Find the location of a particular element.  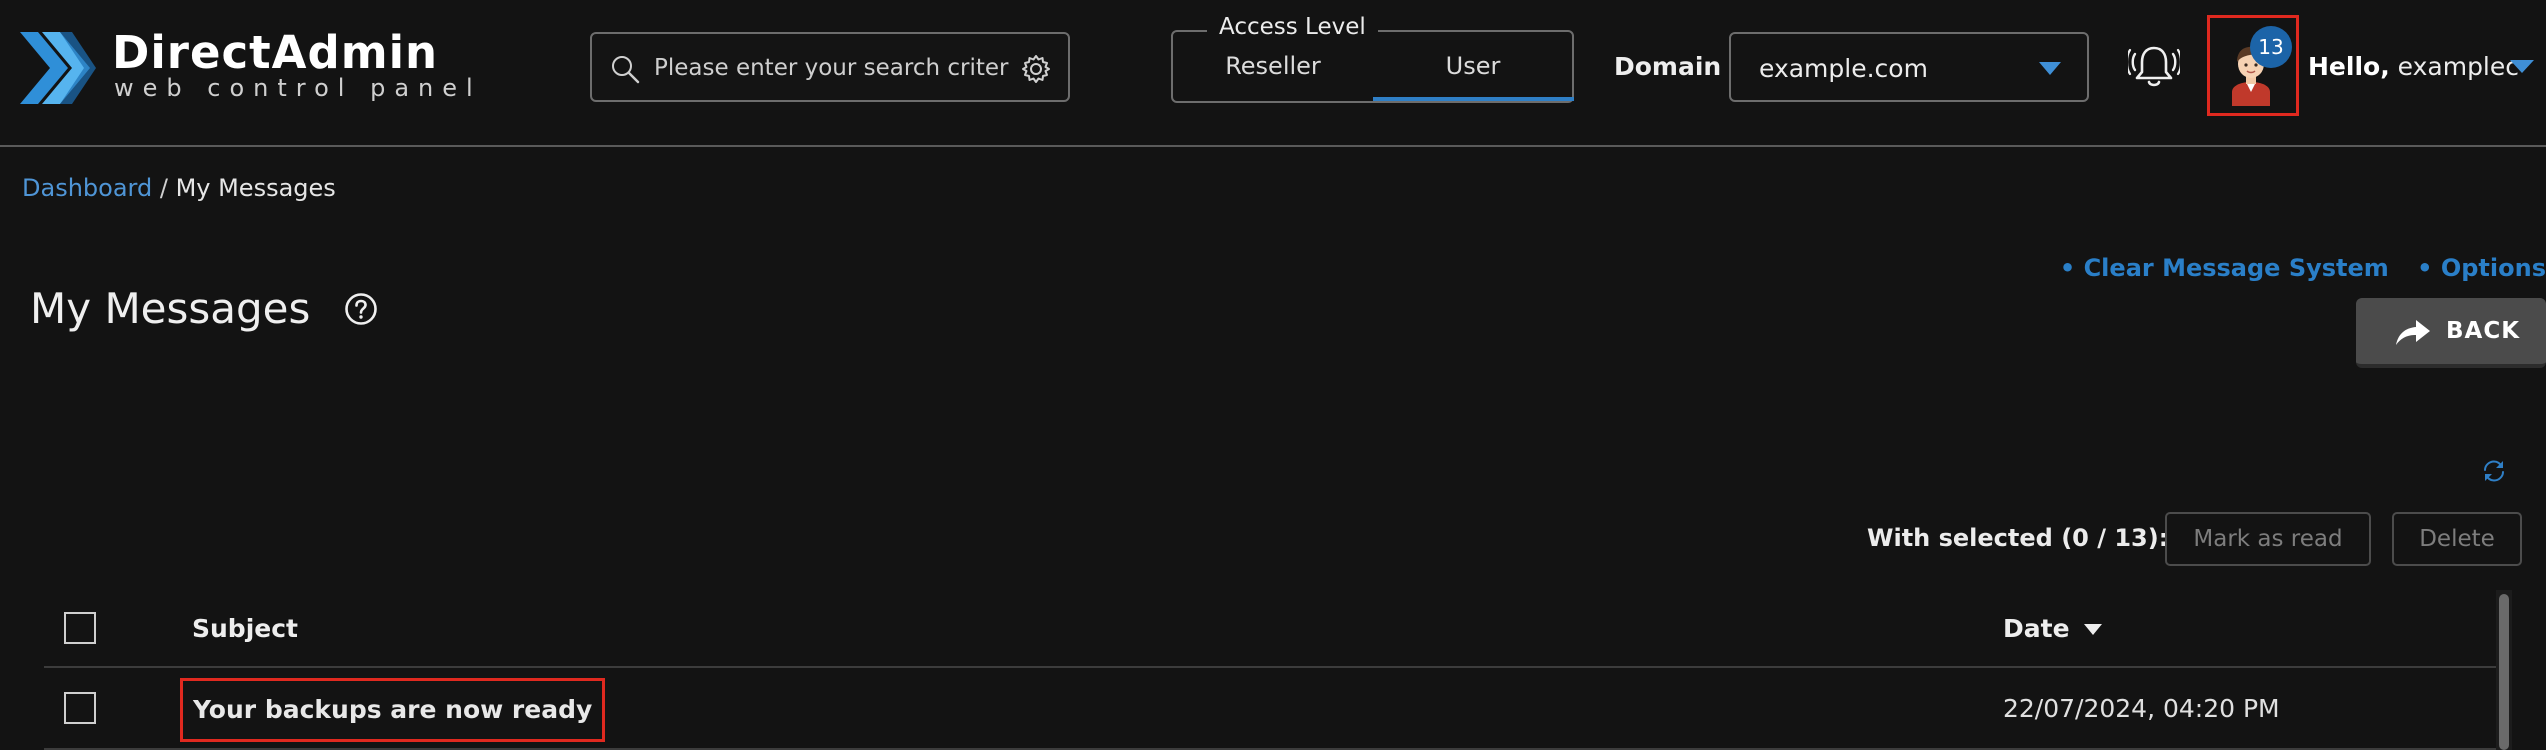

access-level-switcher: Access Level Reseller User is located at coordinates (1372, 58).